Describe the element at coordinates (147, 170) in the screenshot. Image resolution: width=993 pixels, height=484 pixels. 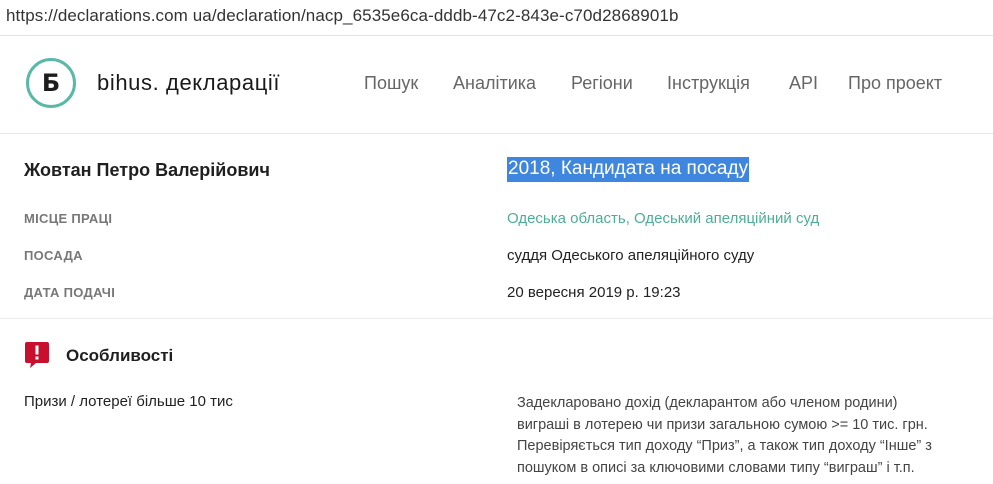
I see `declarant-name: Жовтан Петро Валерійович` at that location.